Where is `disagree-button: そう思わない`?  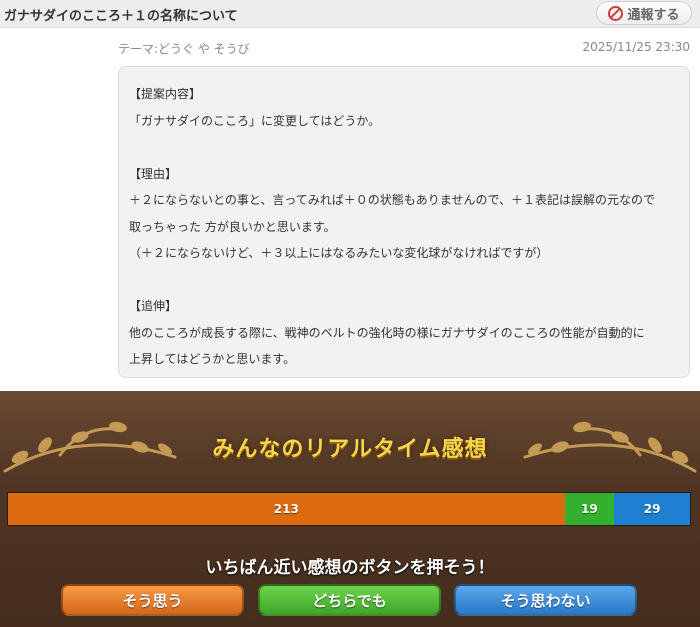
disagree-button: そう思わない is located at coordinates (545, 600).